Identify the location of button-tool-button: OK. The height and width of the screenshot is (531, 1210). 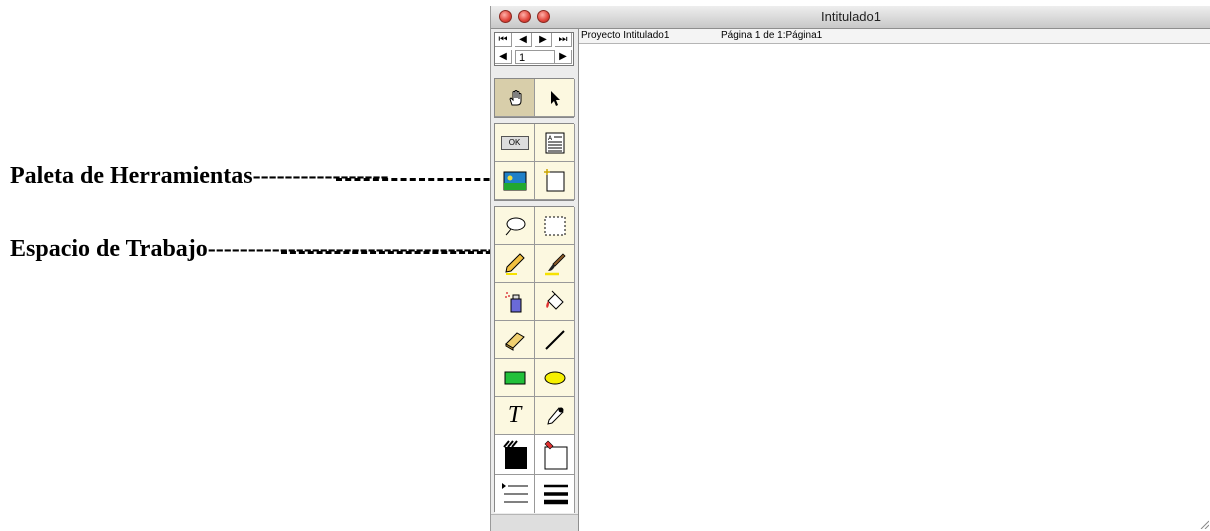
(515, 143).